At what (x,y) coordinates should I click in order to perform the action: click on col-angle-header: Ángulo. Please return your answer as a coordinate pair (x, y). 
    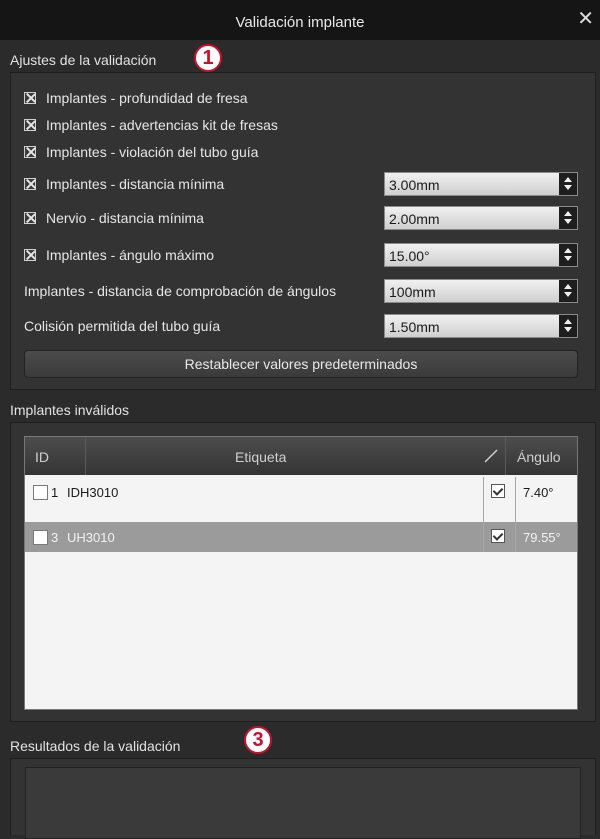
    Looking at the image, I should click on (539, 457).